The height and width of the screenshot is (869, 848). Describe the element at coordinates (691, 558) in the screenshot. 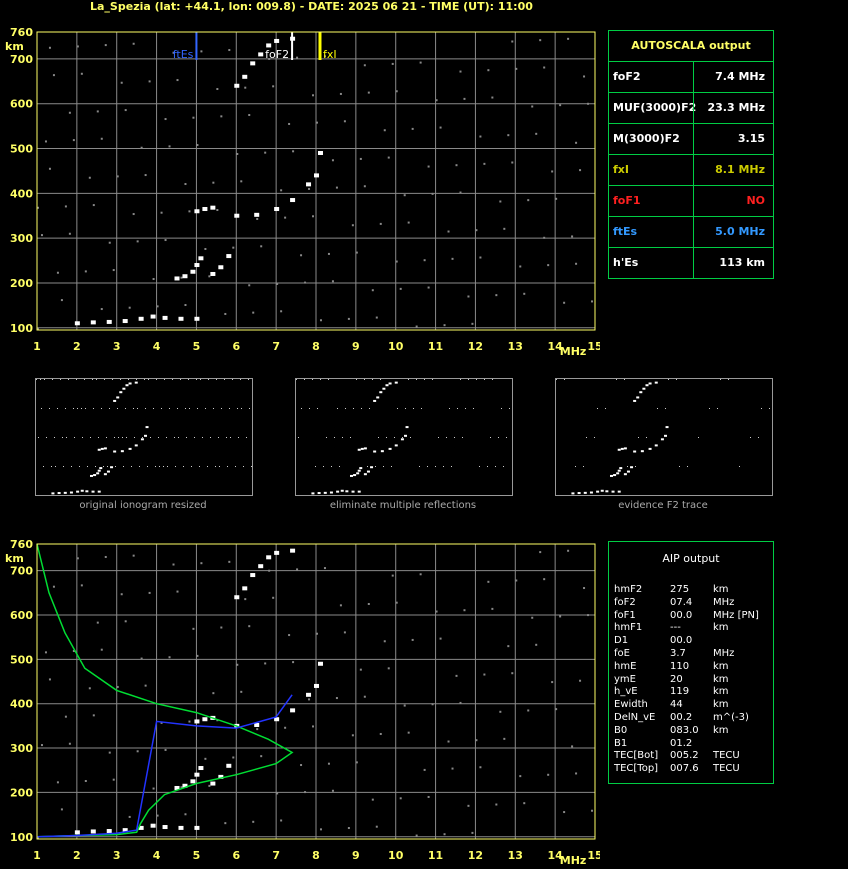

I see `aip-header: AIP output` at that location.